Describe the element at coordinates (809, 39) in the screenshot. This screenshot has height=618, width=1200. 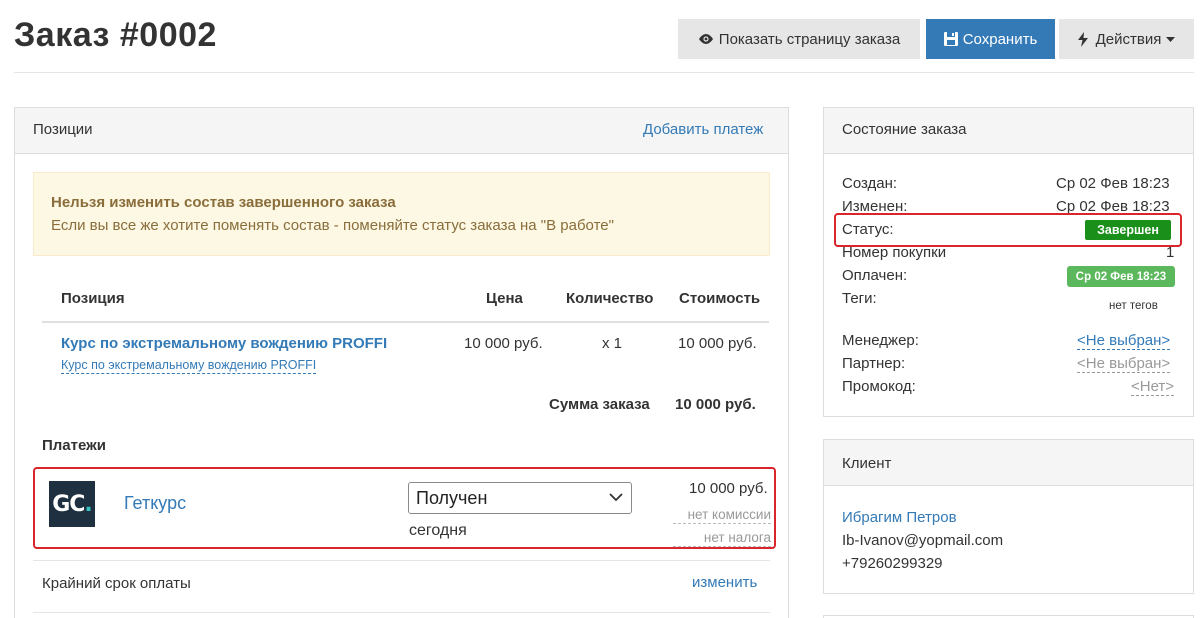
I see `show-order-page-label: Показать страницу заказа` at that location.